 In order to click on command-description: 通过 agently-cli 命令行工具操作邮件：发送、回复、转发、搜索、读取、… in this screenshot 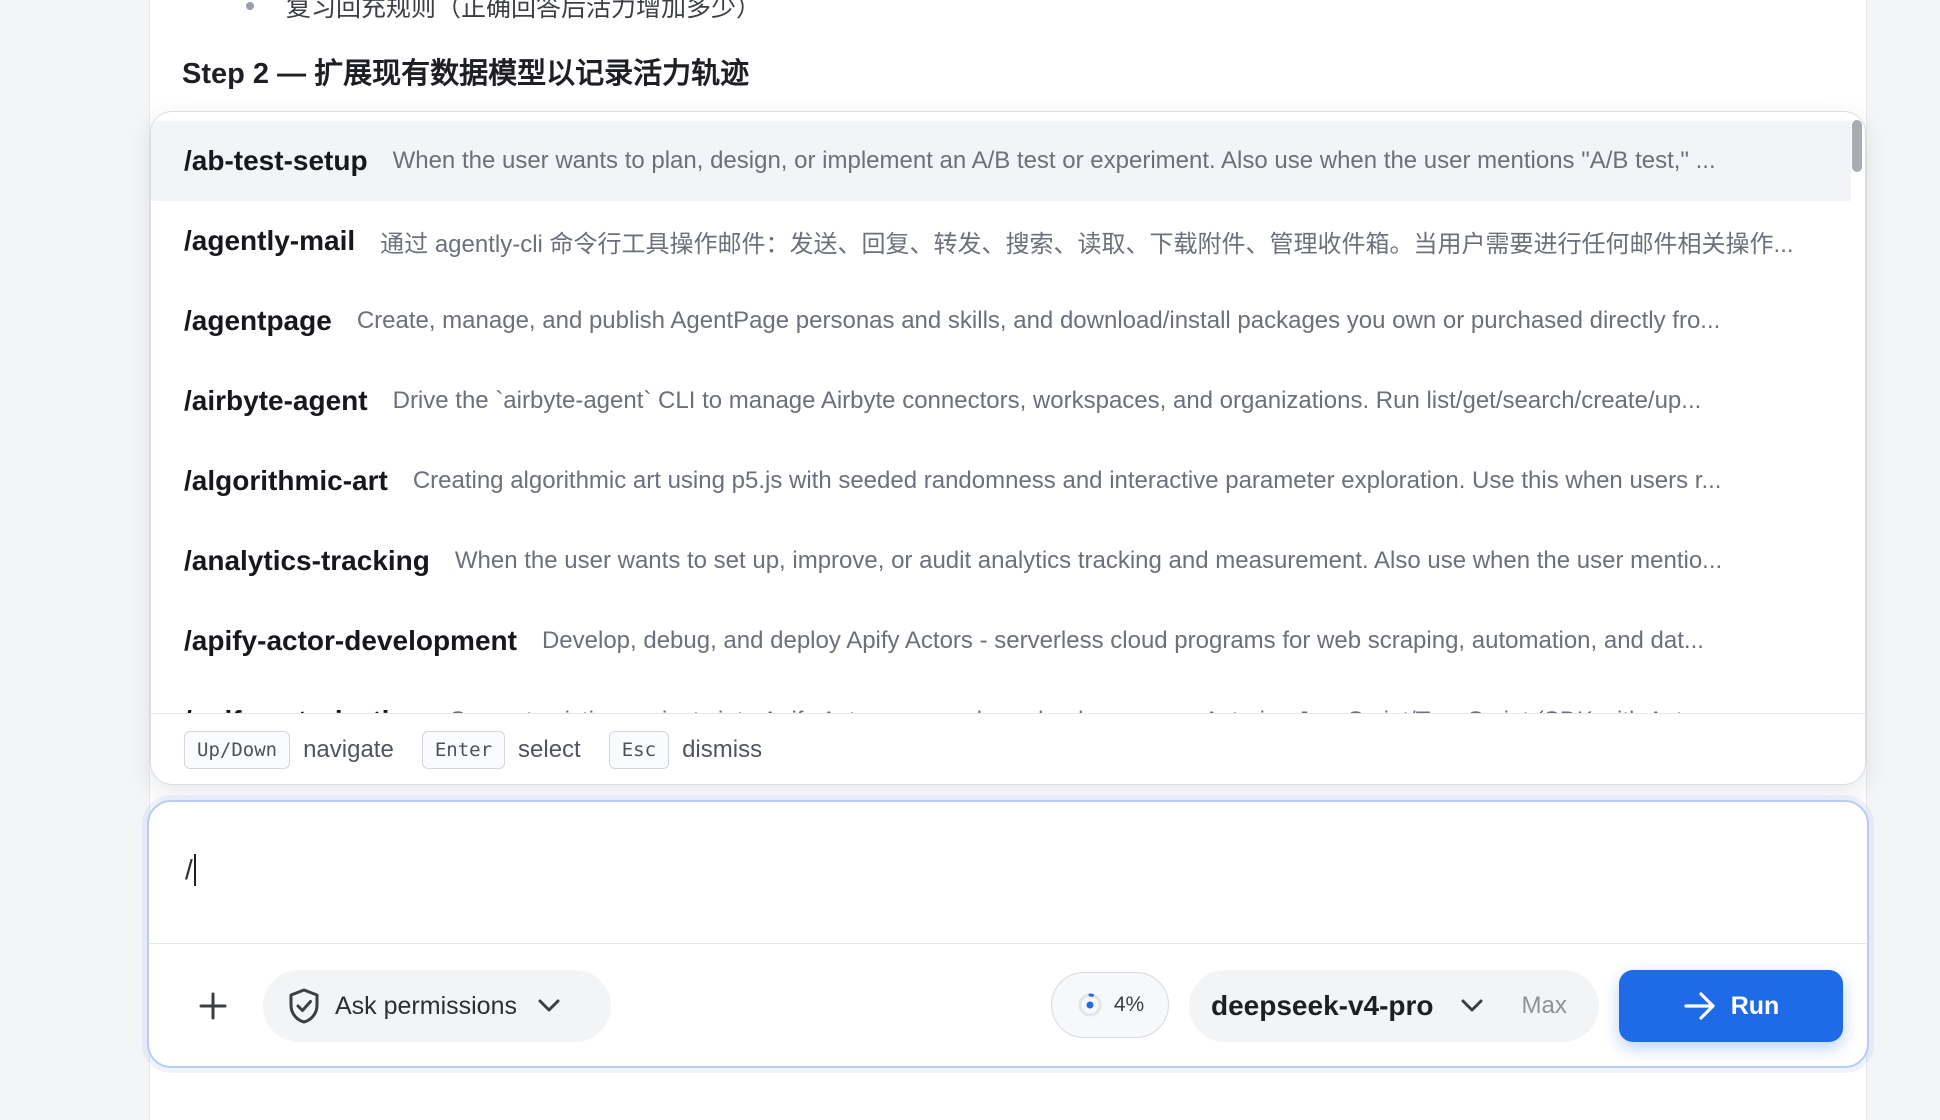, I will do `click(1087, 244)`.